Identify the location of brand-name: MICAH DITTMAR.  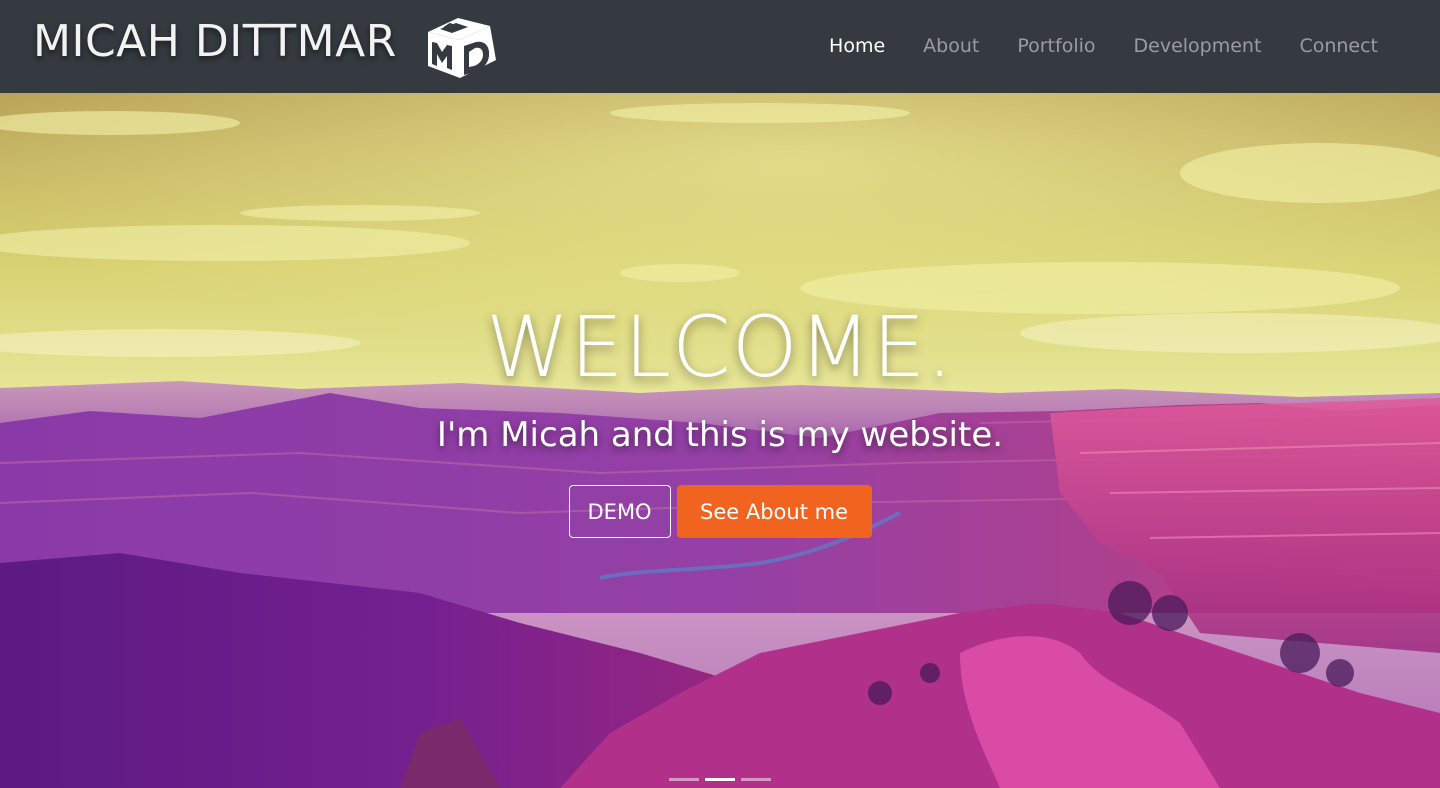
(215, 42).